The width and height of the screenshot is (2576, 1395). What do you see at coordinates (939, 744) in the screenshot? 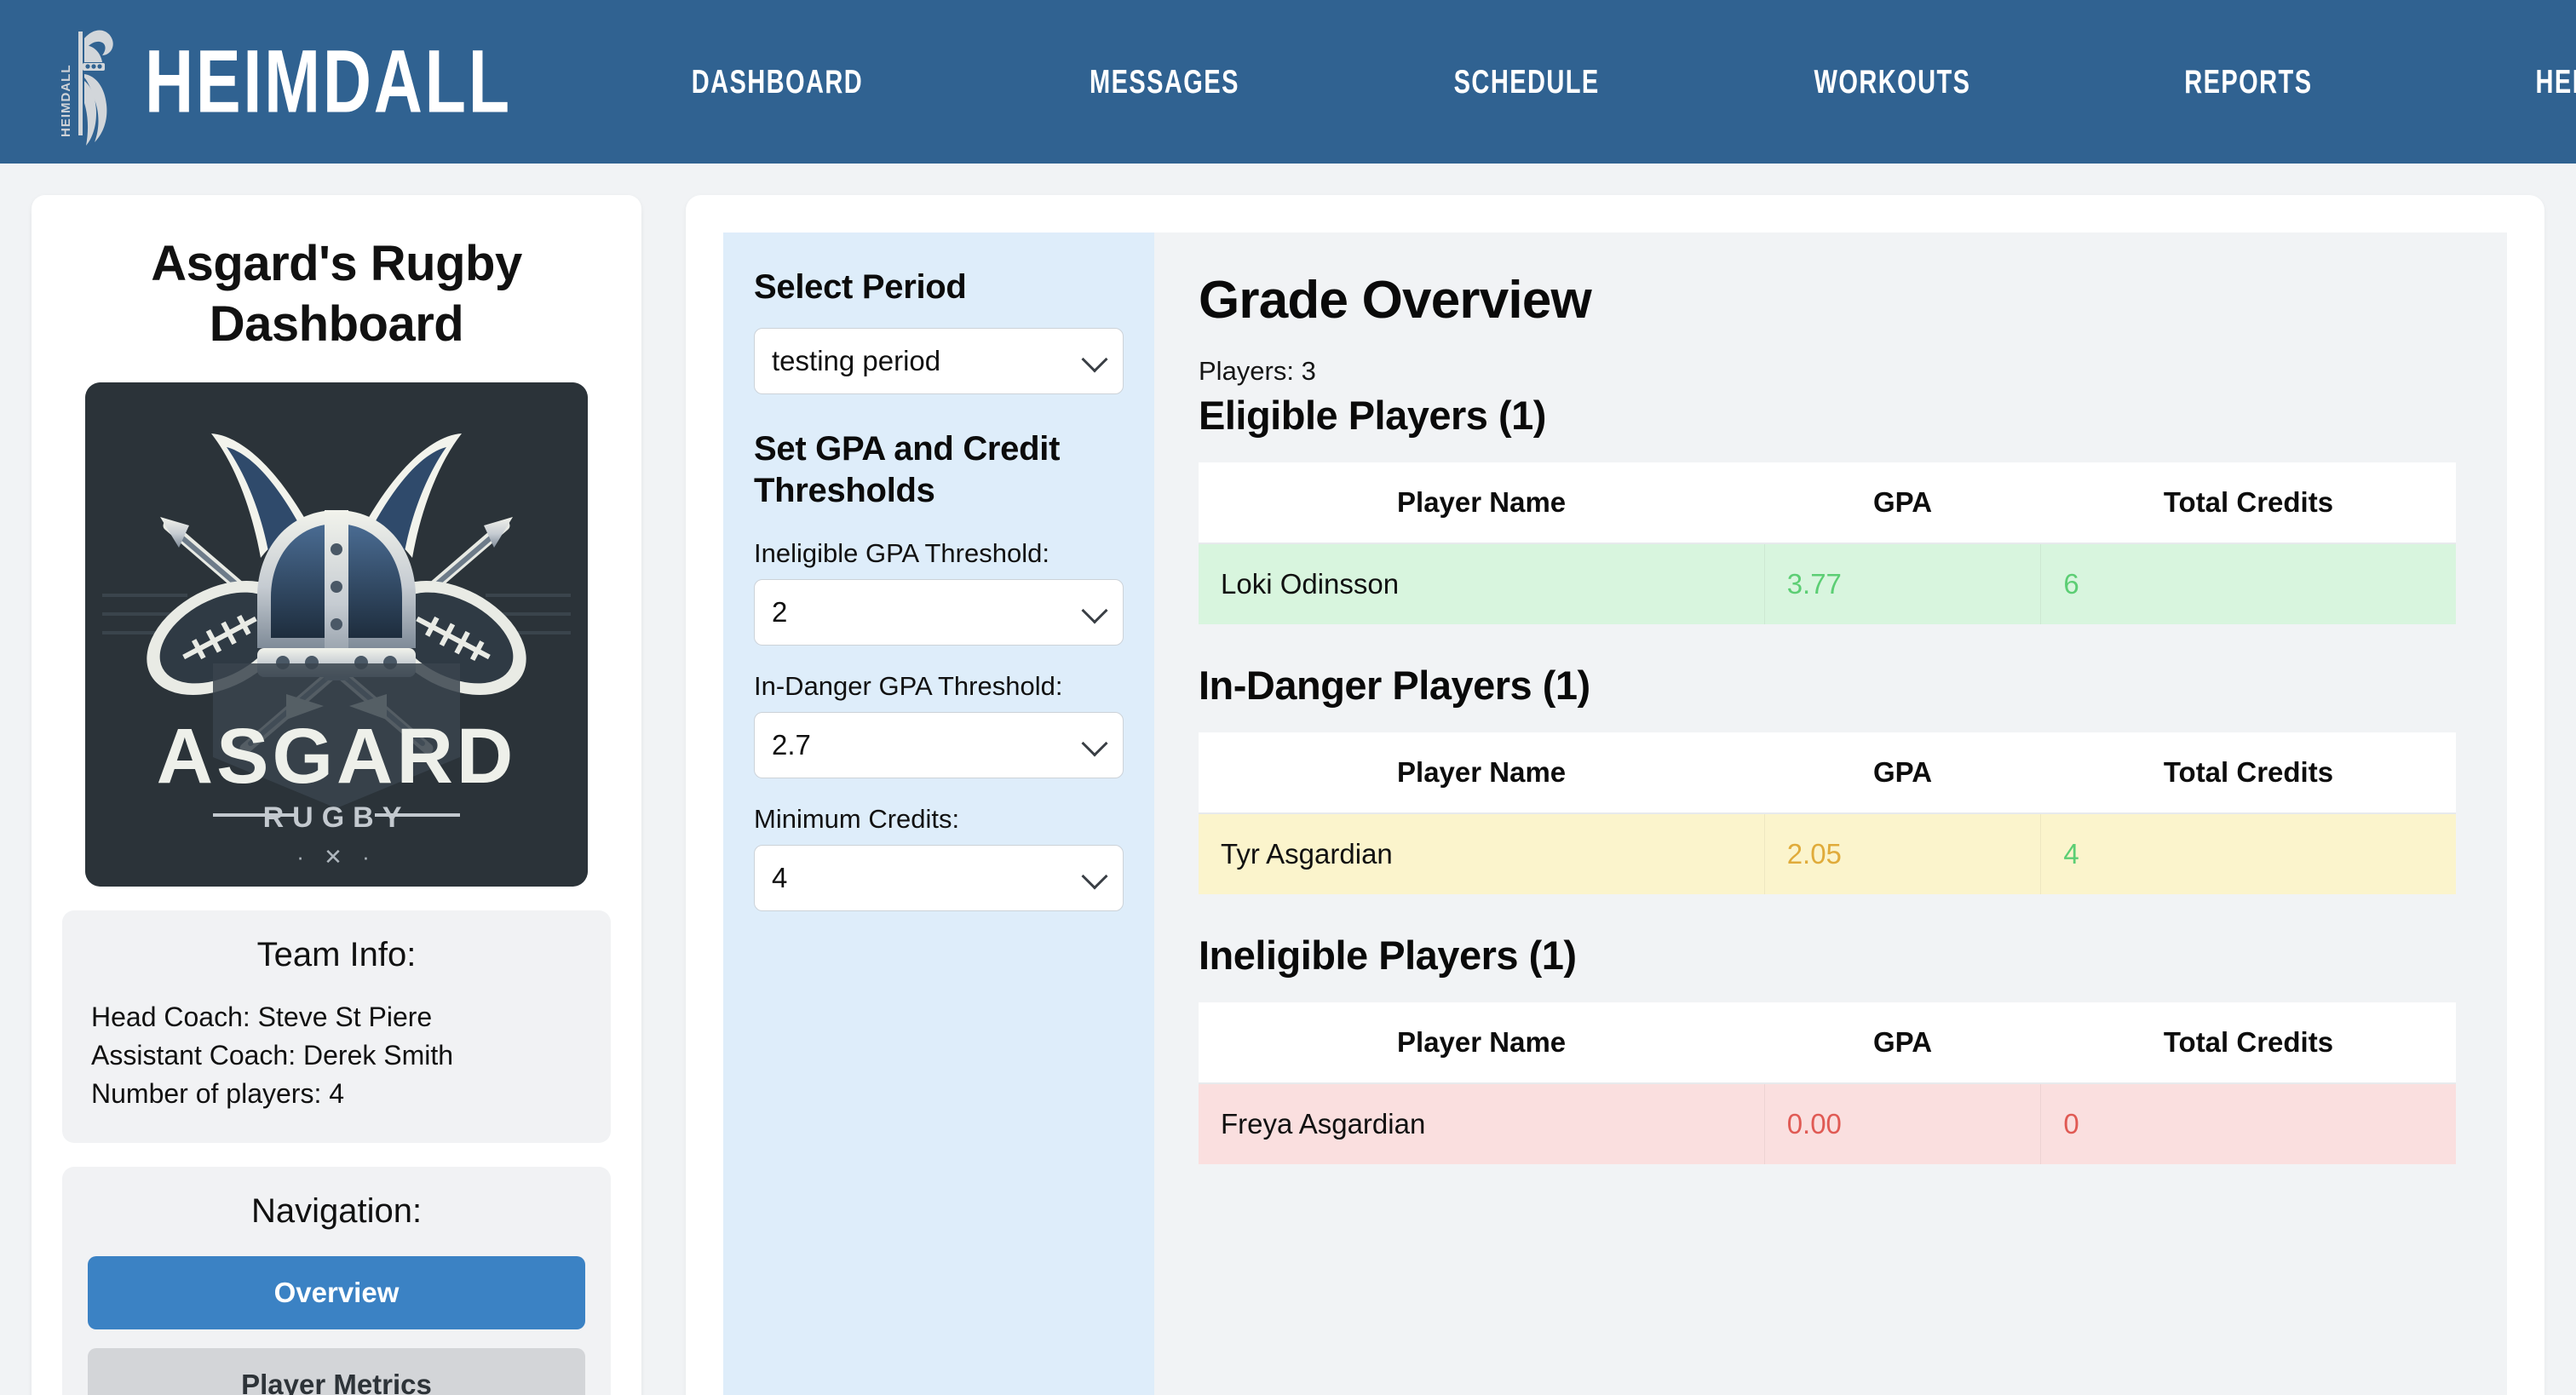
I see `indanger-gpa-select: 2.7` at bounding box center [939, 744].